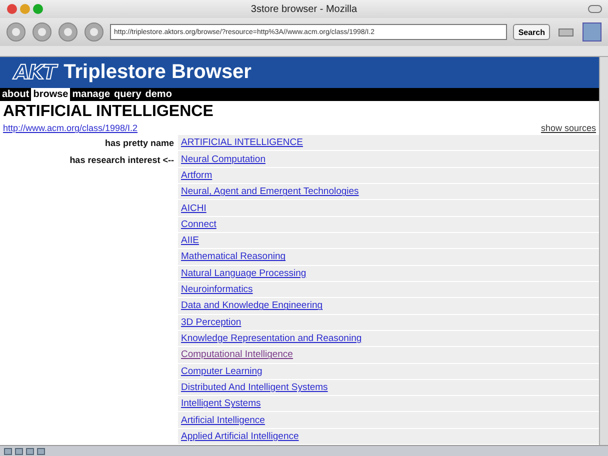 The width and height of the screenshot is (608, 456). What do you see at coordinates (198, 224) in the screenshot?
I see `value-link: Connect` at bounding box center [198, 224].